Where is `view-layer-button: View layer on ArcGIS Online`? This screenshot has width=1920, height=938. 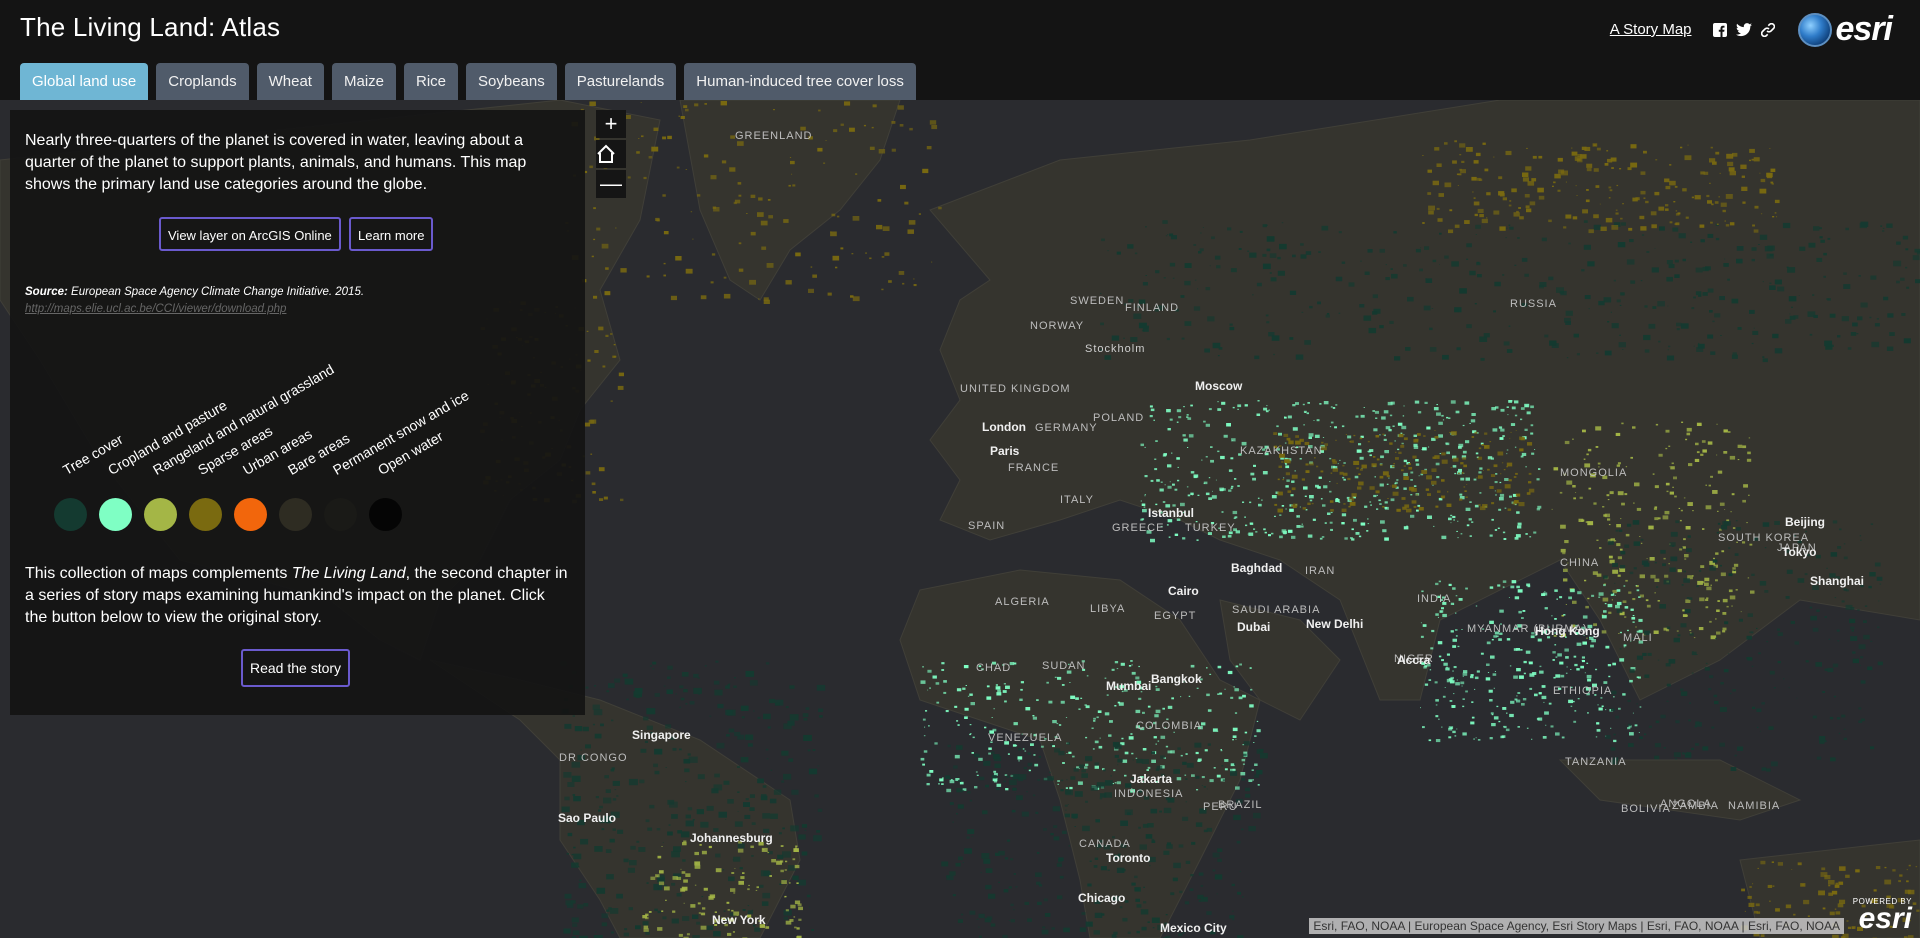 view-layer-button: View layer on ArcGIS Online is located at coordinates (250, 234).